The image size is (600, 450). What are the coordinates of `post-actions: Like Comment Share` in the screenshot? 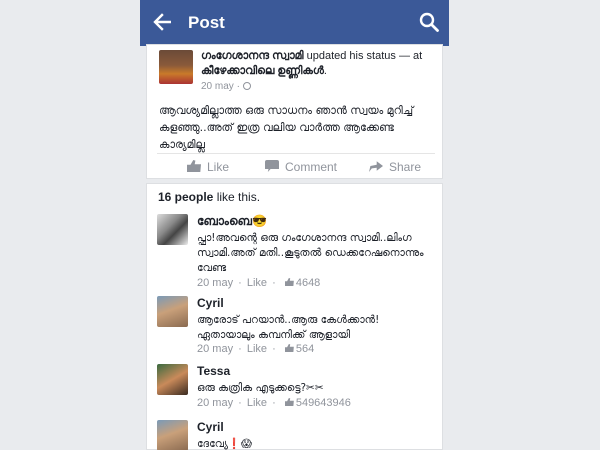 It's located at (296, 166).